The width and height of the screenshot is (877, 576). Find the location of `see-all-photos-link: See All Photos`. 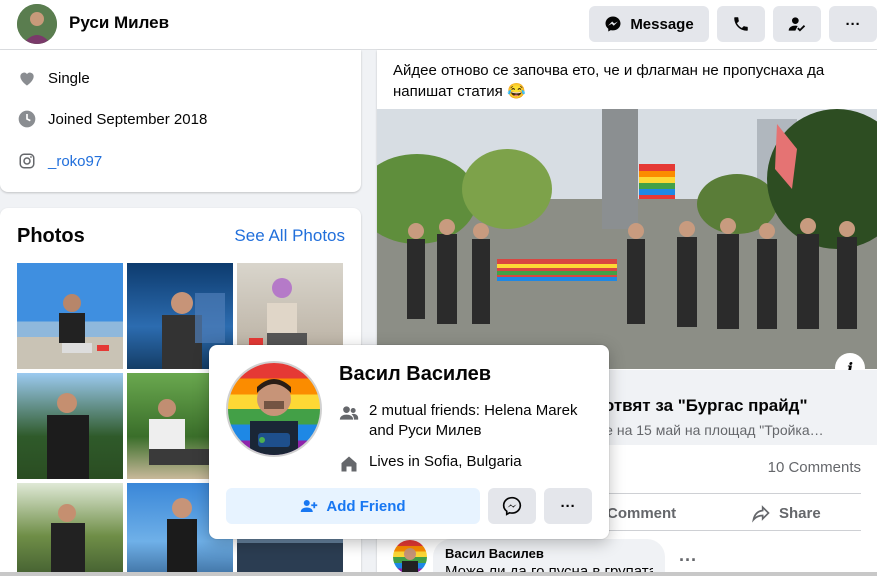

see-all-photos-link: See All Photos is located at coordinates (289, 236).